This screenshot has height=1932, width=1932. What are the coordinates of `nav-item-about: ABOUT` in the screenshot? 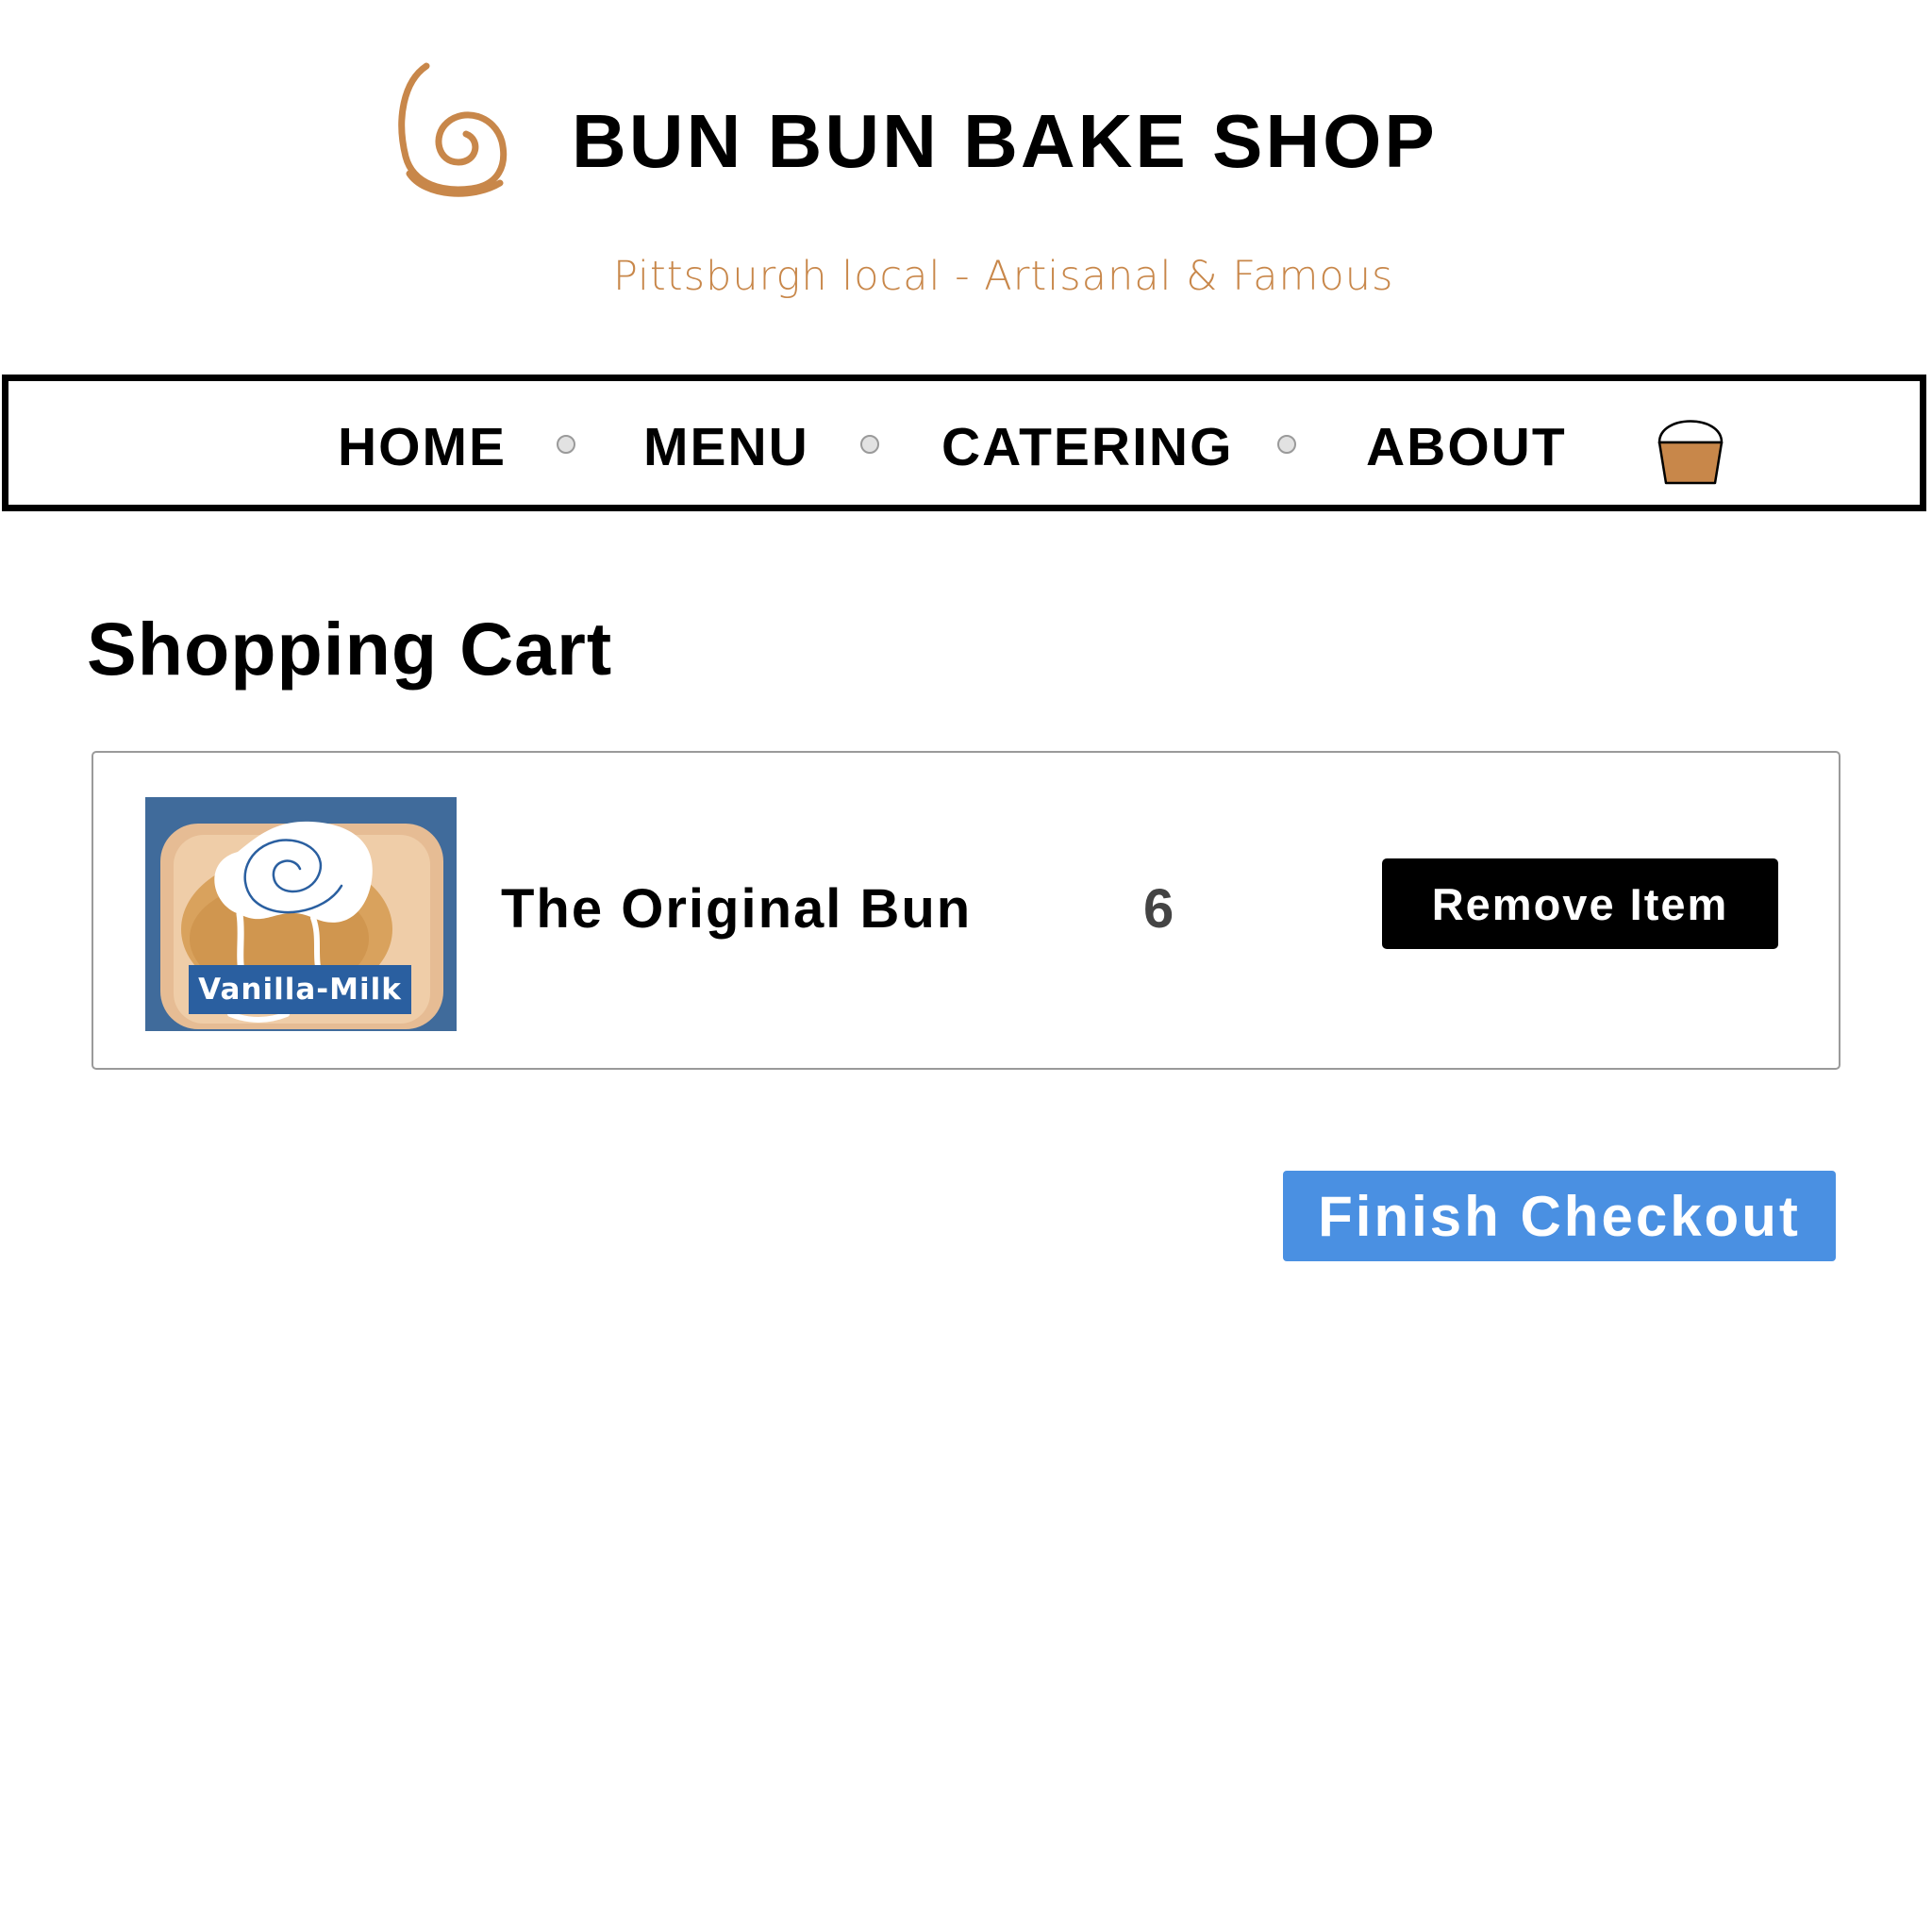 It's located at (1466, 448).